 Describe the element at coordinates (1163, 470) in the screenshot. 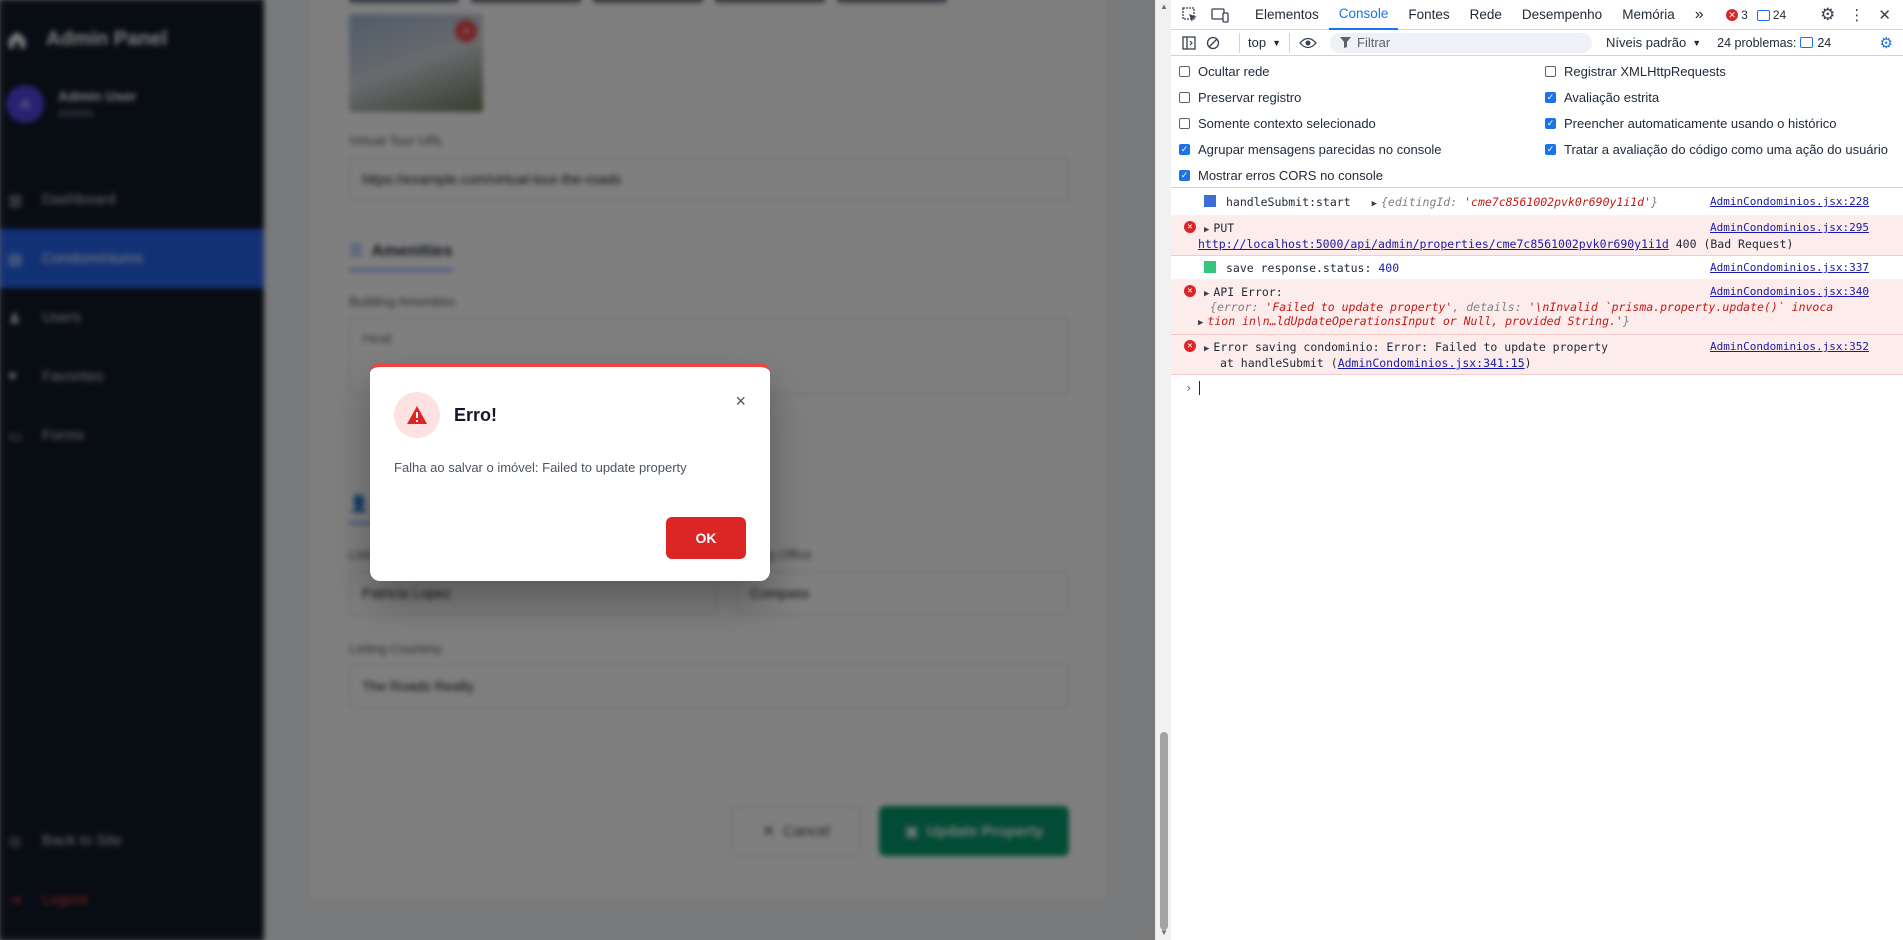

I see `page-scrollbar: ▲ ▼` at that location.